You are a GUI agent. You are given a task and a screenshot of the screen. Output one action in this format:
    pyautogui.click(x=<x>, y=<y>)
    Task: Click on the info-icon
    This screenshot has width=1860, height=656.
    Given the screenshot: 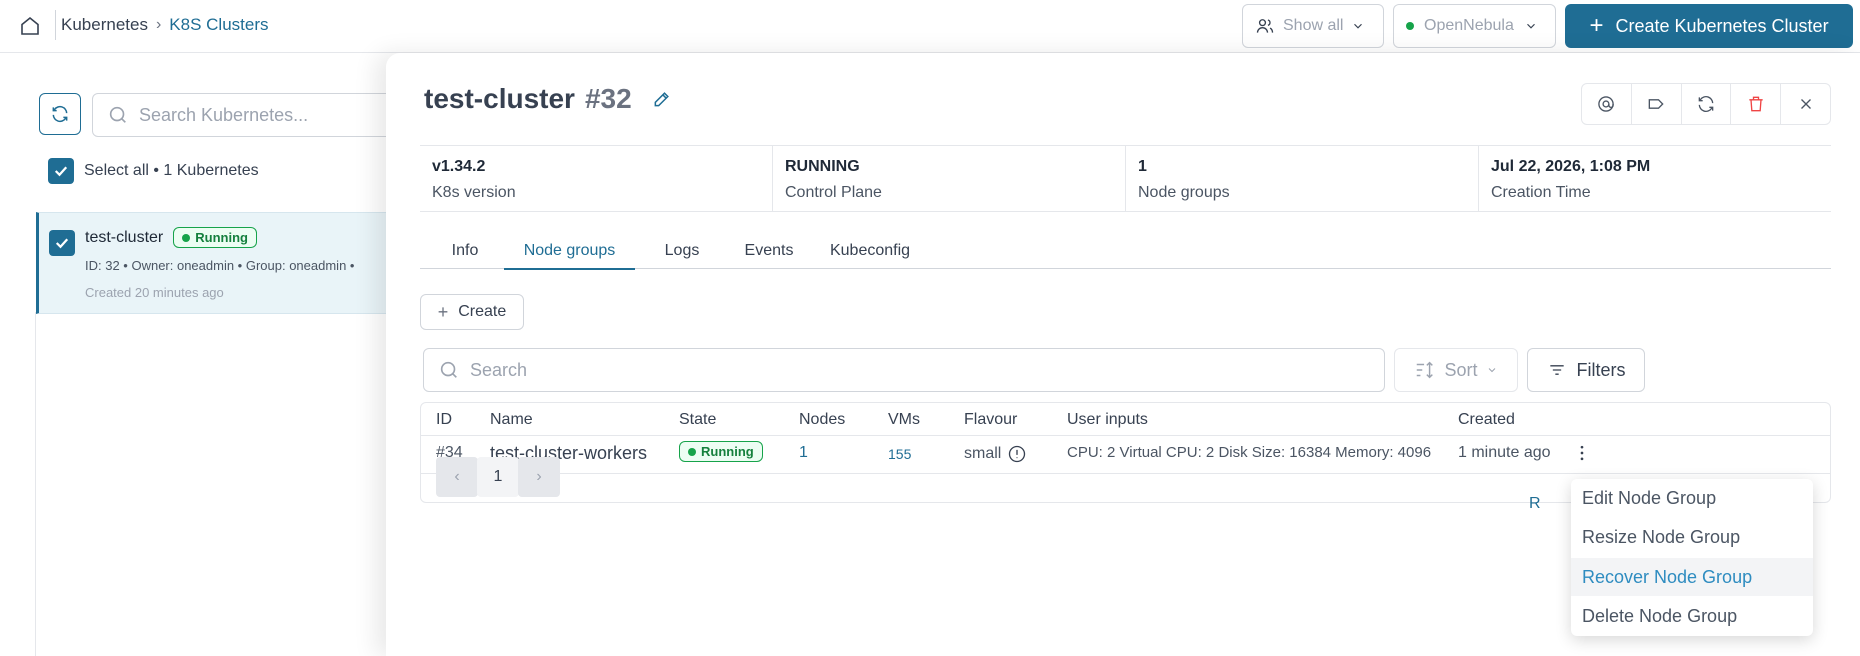 What is the action you would take?
    pyautogui.click(x=1017, y=454)
    